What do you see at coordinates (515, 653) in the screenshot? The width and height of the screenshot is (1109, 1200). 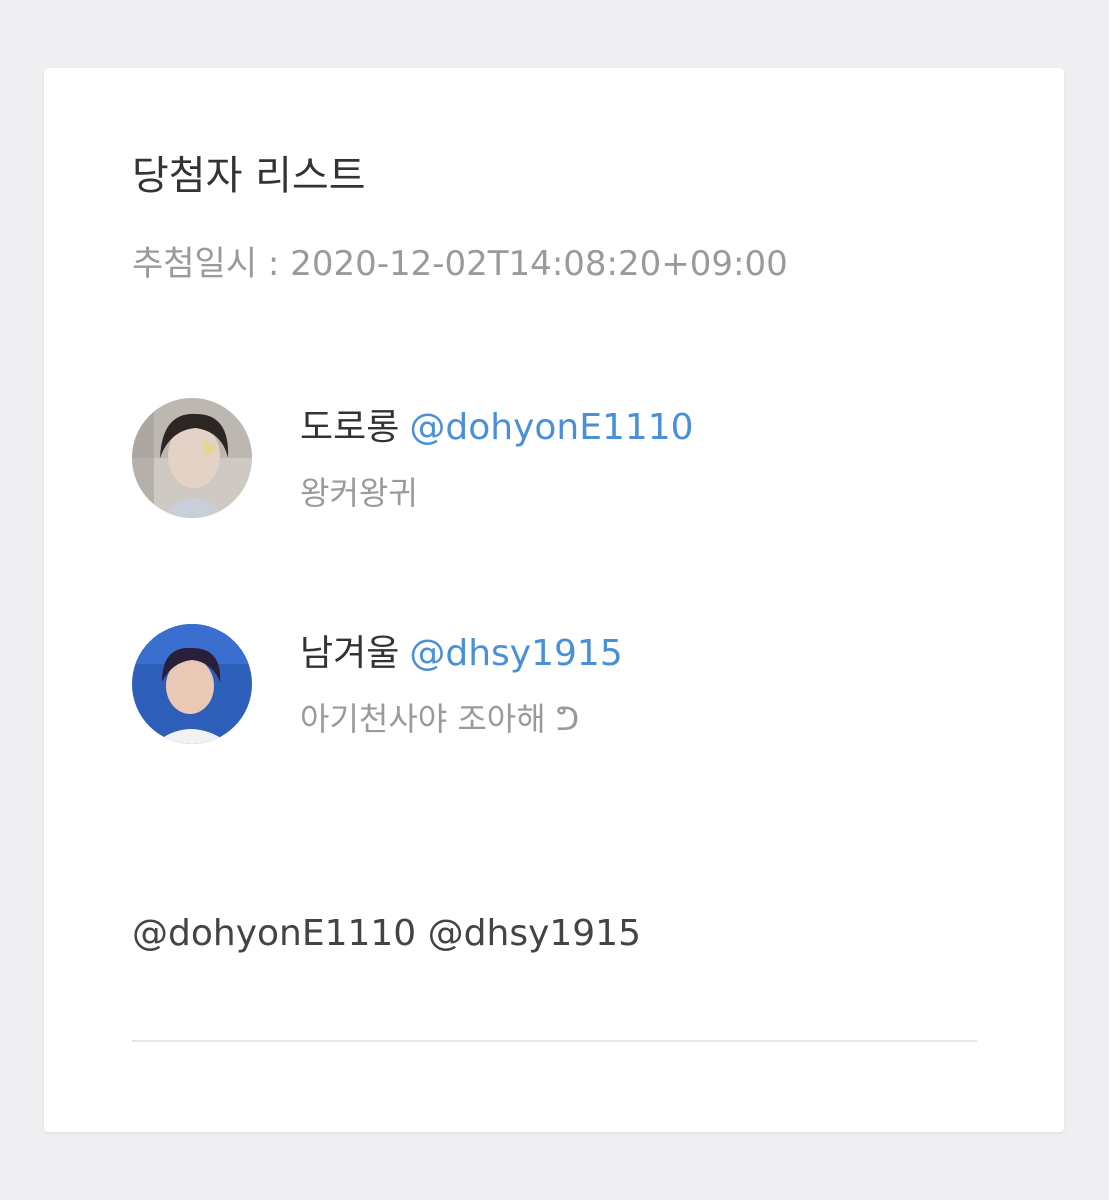 I see `winner-handle-link: @dhsy1915` at bounding box center [515, 653].